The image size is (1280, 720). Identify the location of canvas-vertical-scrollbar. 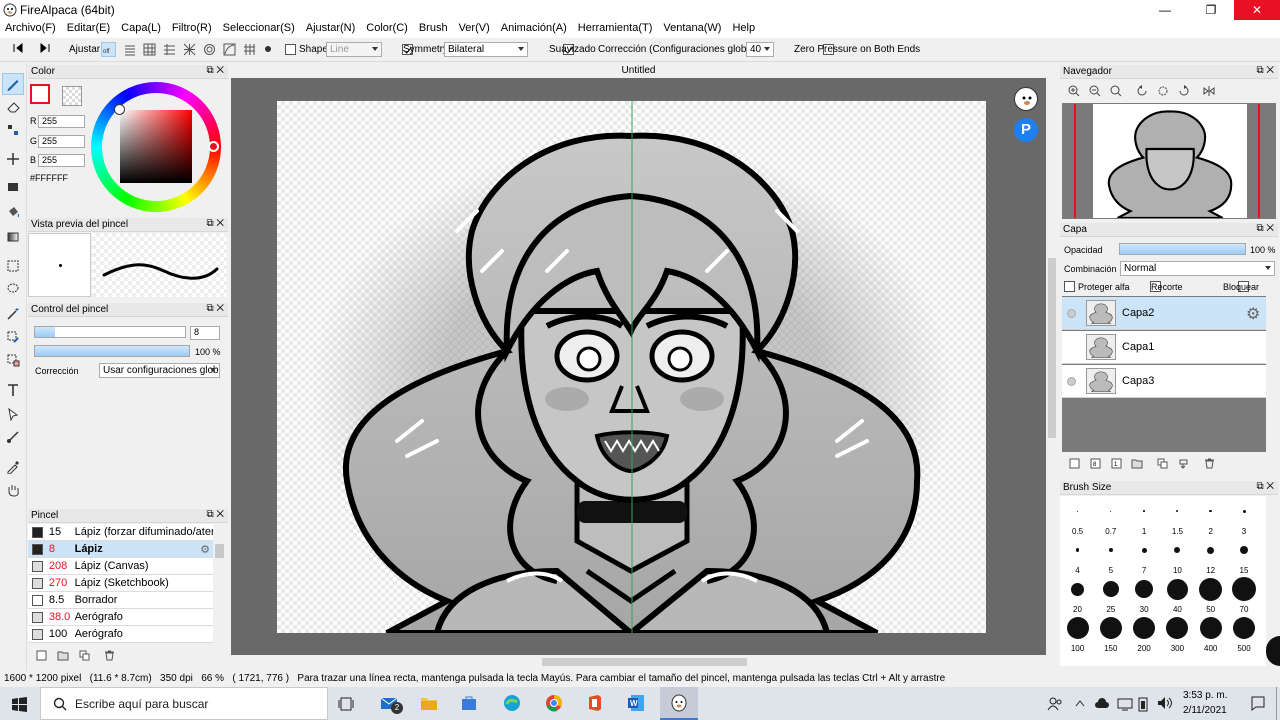
(1052, 366).